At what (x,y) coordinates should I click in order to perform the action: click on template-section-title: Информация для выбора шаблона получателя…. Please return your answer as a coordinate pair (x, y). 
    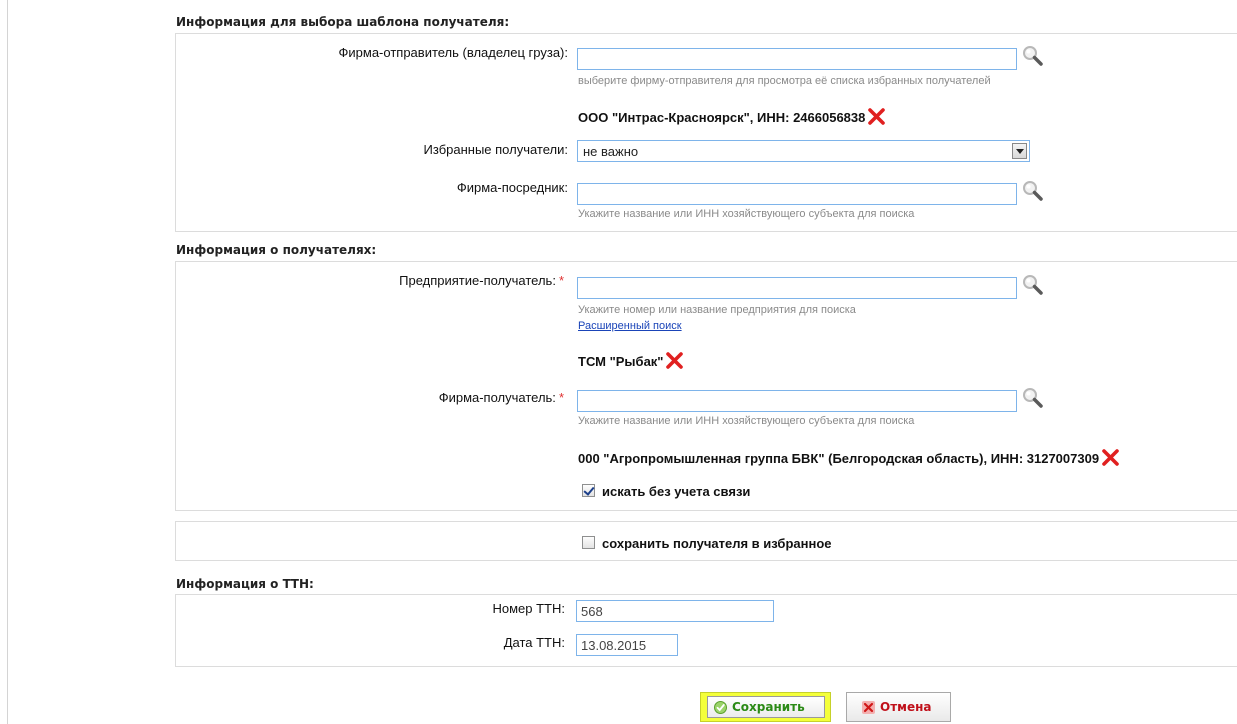
    Looking at the image, I should click on (343, 22).